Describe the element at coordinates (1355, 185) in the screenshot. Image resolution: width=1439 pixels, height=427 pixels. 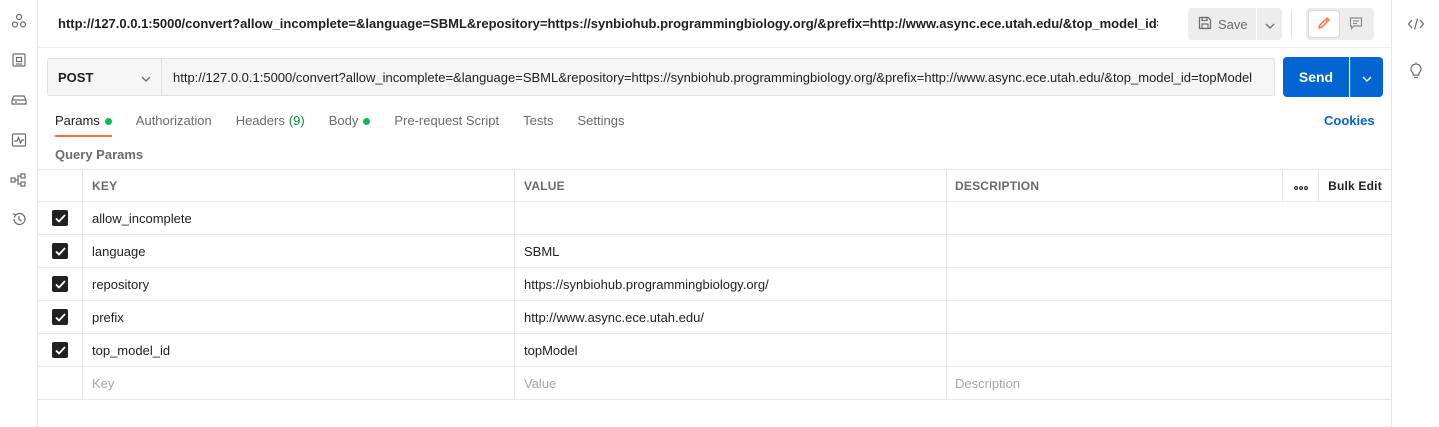
I see `bulk-edit-button: Bulk Edit` at that location.